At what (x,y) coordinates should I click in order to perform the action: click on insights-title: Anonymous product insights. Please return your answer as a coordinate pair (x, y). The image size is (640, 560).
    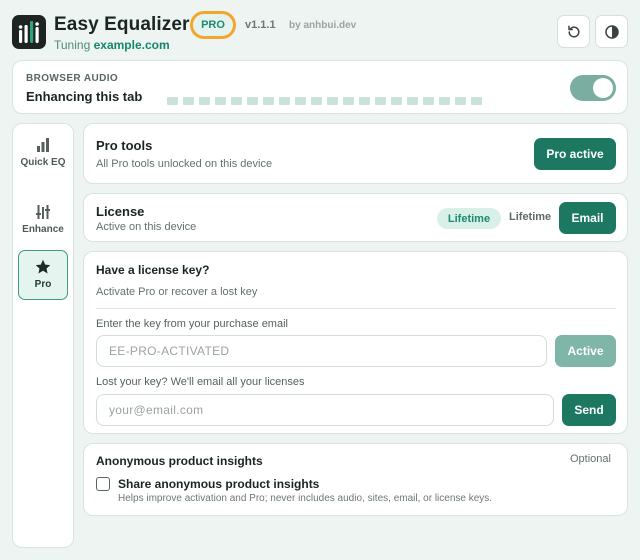
    Looking at the image, I should click on (179, 461).